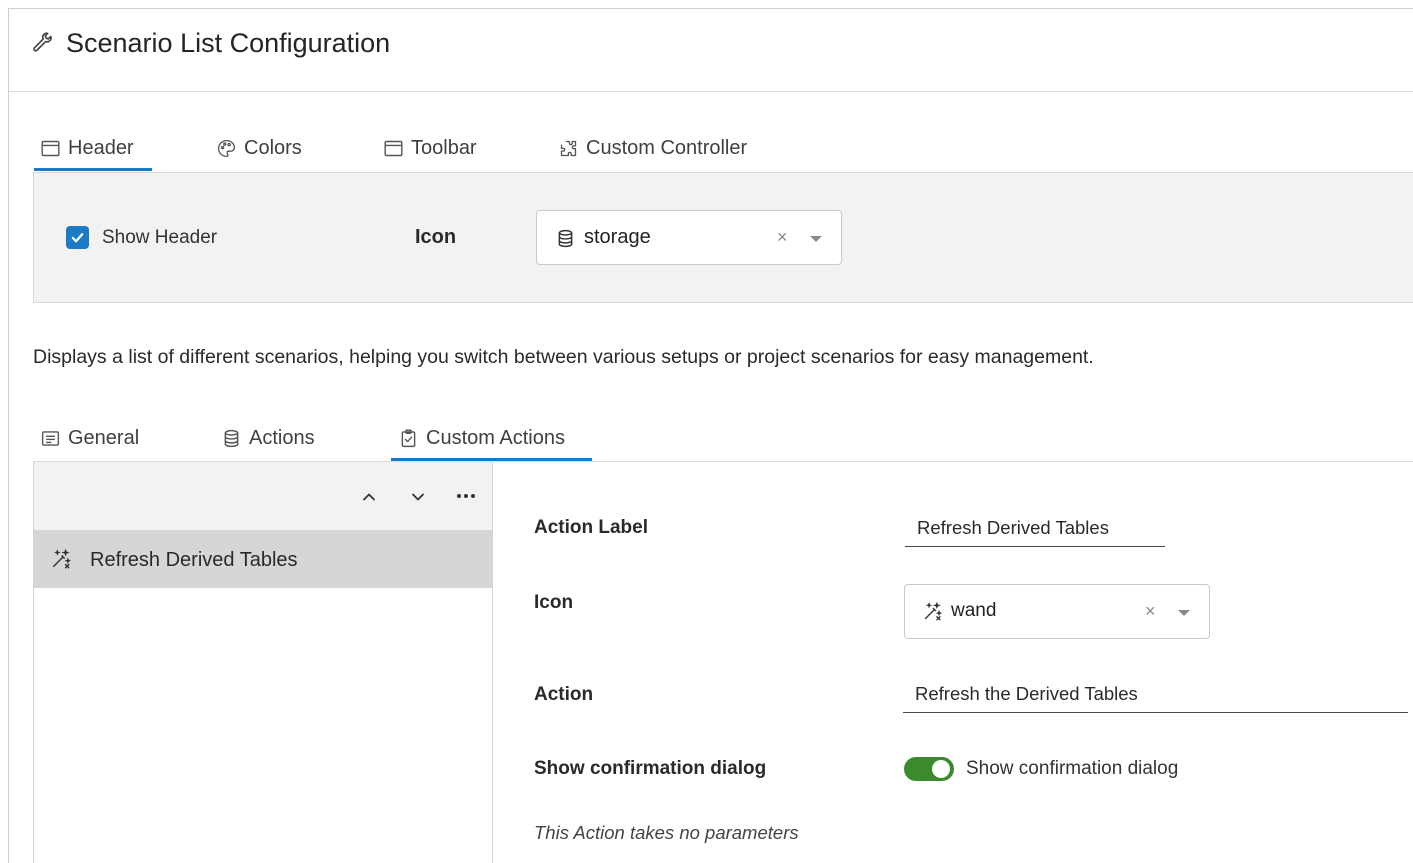 Image resolution: width=1413 pixels, height=863 pixels. What do you see at coordinates (282, 438) in the screenshot?
I see `tab-actions-label: Actions` at bounding box center [282, 438].